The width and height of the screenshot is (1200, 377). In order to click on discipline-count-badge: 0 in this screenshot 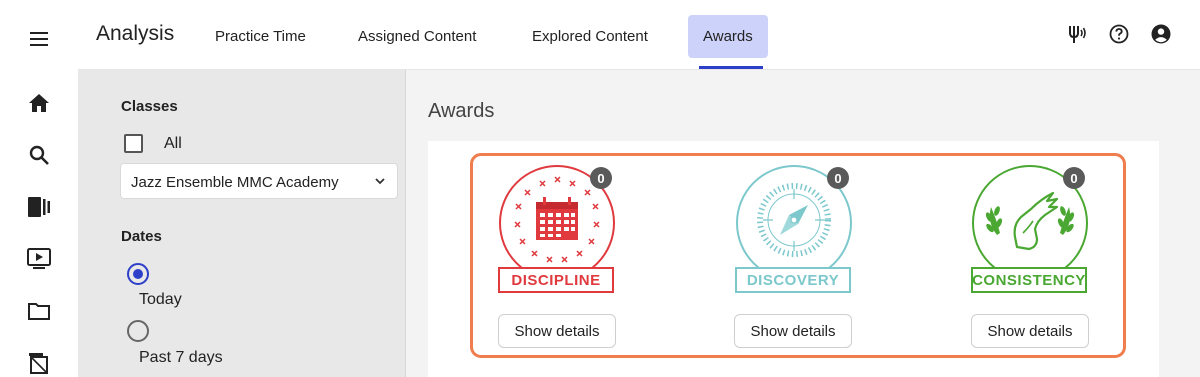, I will do `click(601, 178)`.